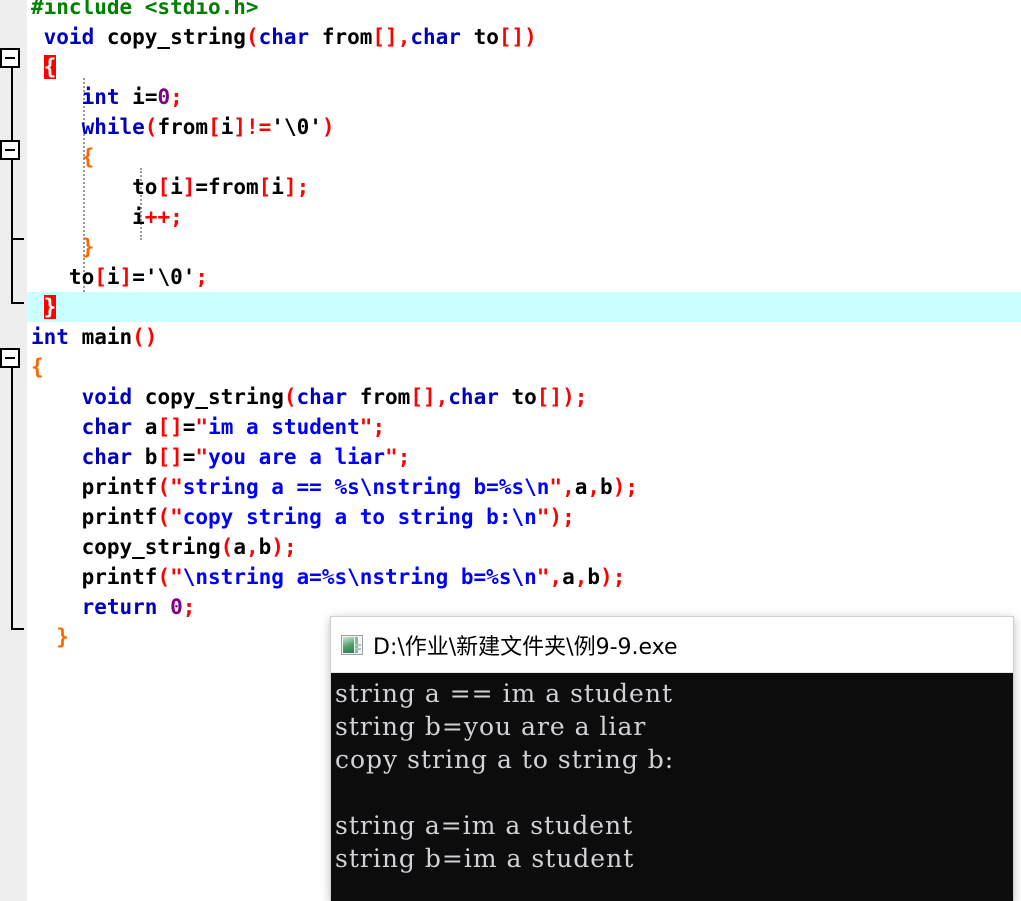 This screenshot has width=1021, height=901. Describe the element at coordinates (505, 759) in the screenshot. I see `console-output-line: copy string a to string b:` at that location.